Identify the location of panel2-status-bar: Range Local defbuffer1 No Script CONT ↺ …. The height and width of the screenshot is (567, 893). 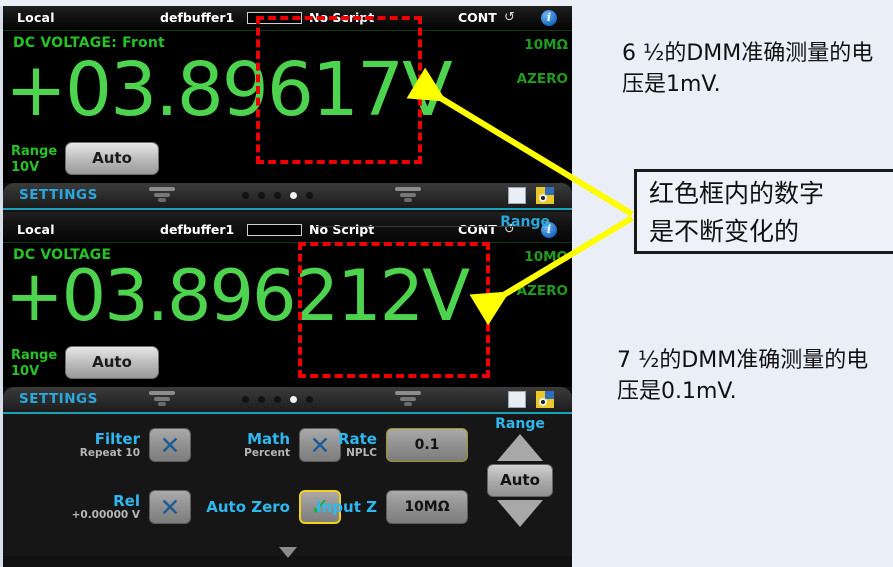
(287, 227).